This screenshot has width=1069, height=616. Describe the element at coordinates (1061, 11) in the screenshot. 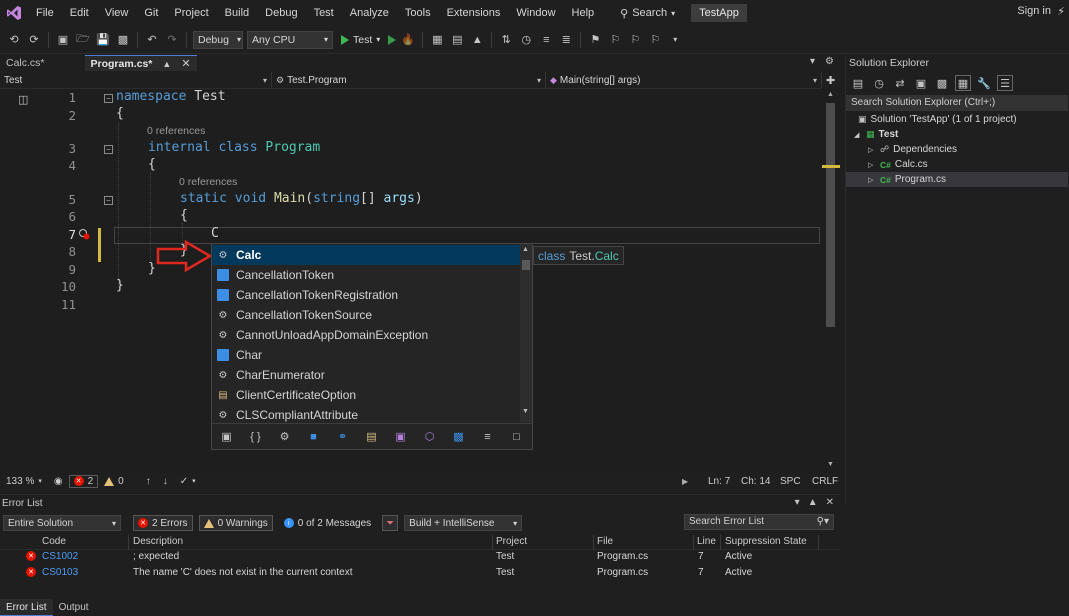

I see `account-icon: ⚡` at that location.